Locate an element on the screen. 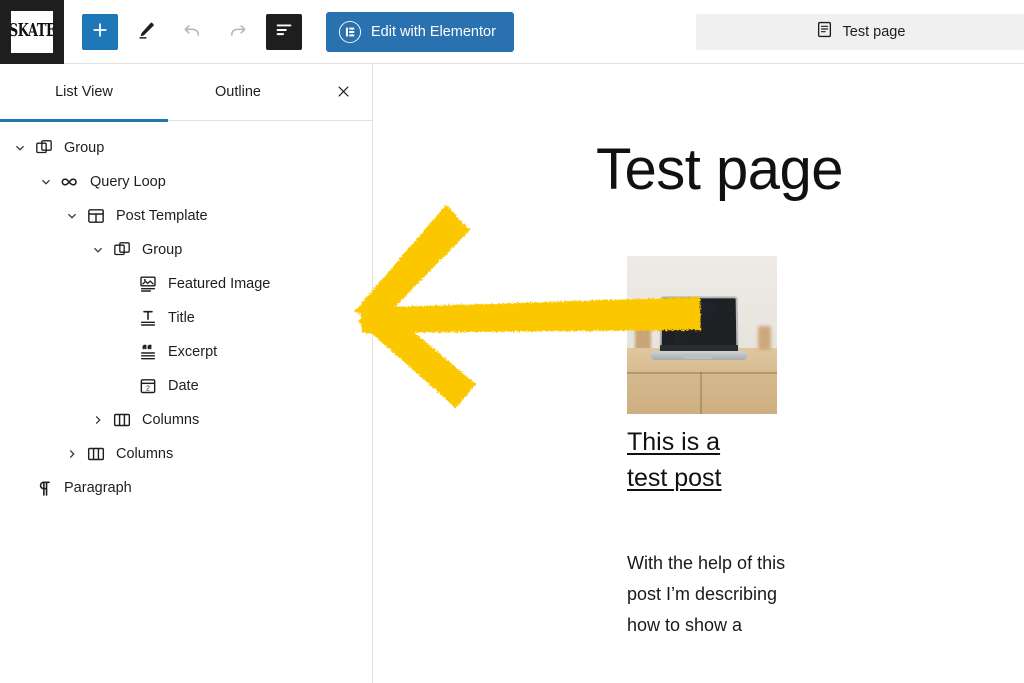 The height and width of the screenshot is (683, 1024). post-title-line-2: test post is located at coordinates (674, 477).